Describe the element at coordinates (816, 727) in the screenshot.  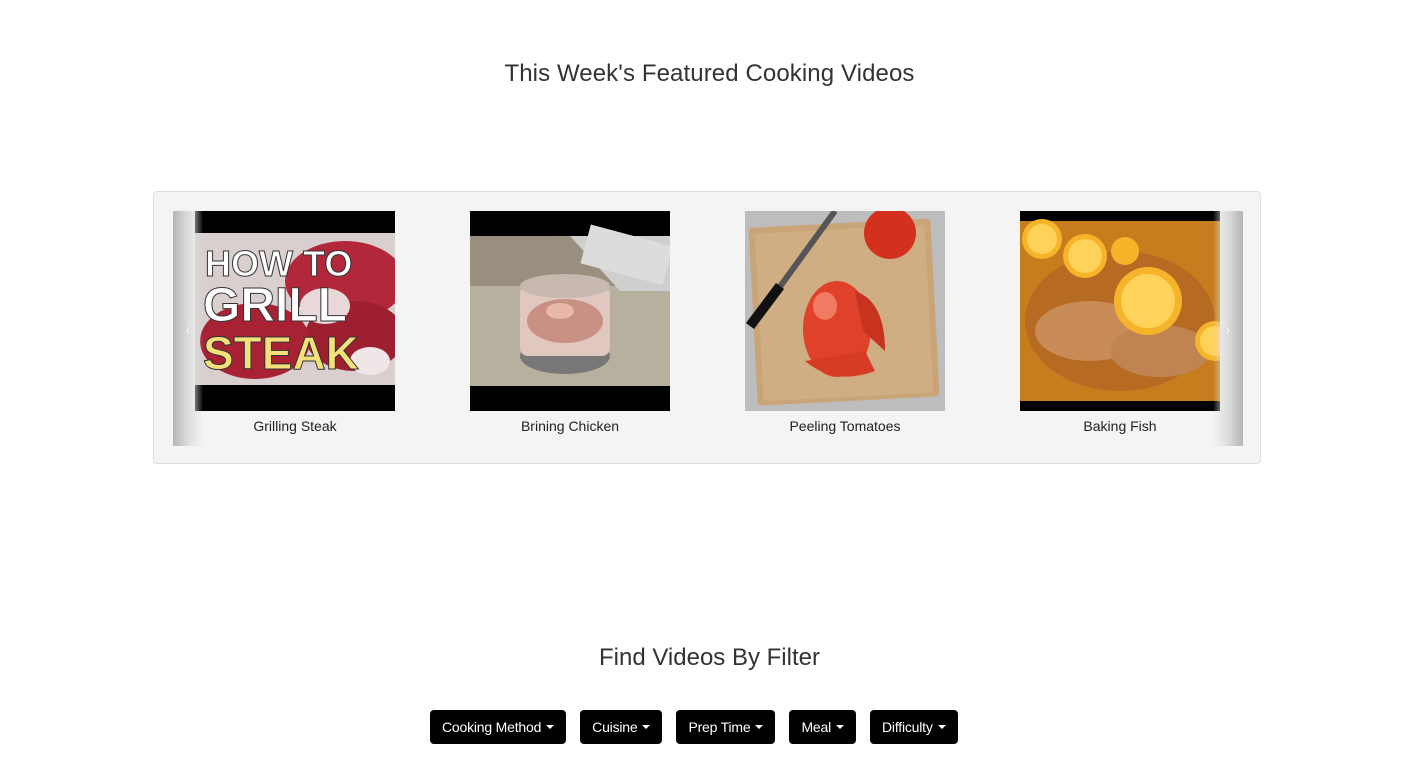
I see `filter-label: Meal` at that location.